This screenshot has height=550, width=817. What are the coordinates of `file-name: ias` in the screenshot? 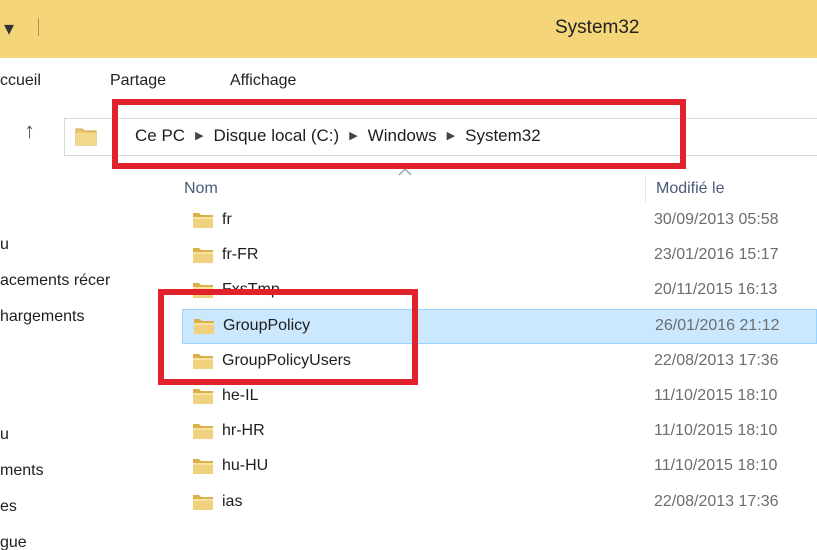 It's located at (232, 501).